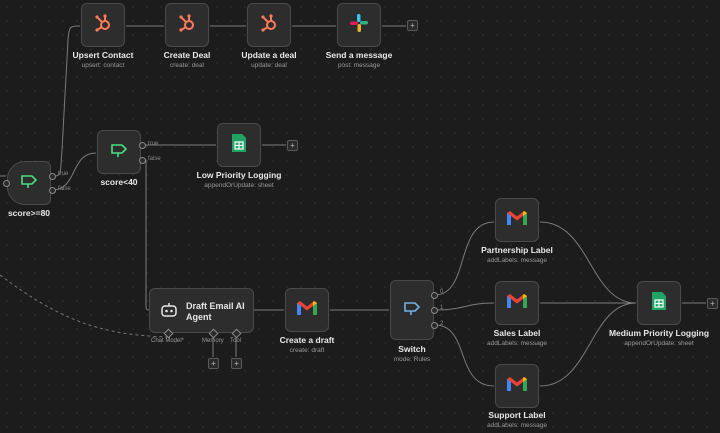 This screenshot has height=433, width=720. I want to click on node-subtitle: mode: Rules, so click(412, 359).